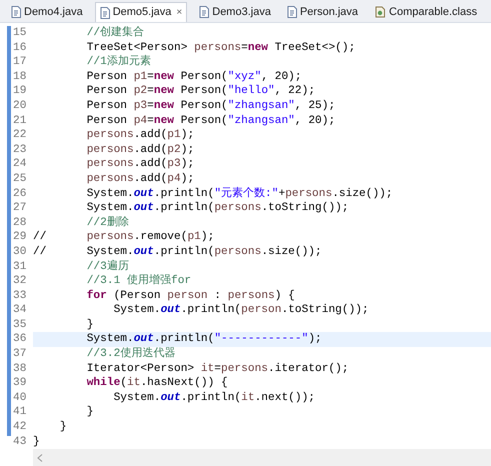 The height and width of the screenshot is (466, 491). What do you see at coordinates (141, 164) in the screenshot?
I see `code-line: persons.add(p3);` at bounding box center [141, 164].